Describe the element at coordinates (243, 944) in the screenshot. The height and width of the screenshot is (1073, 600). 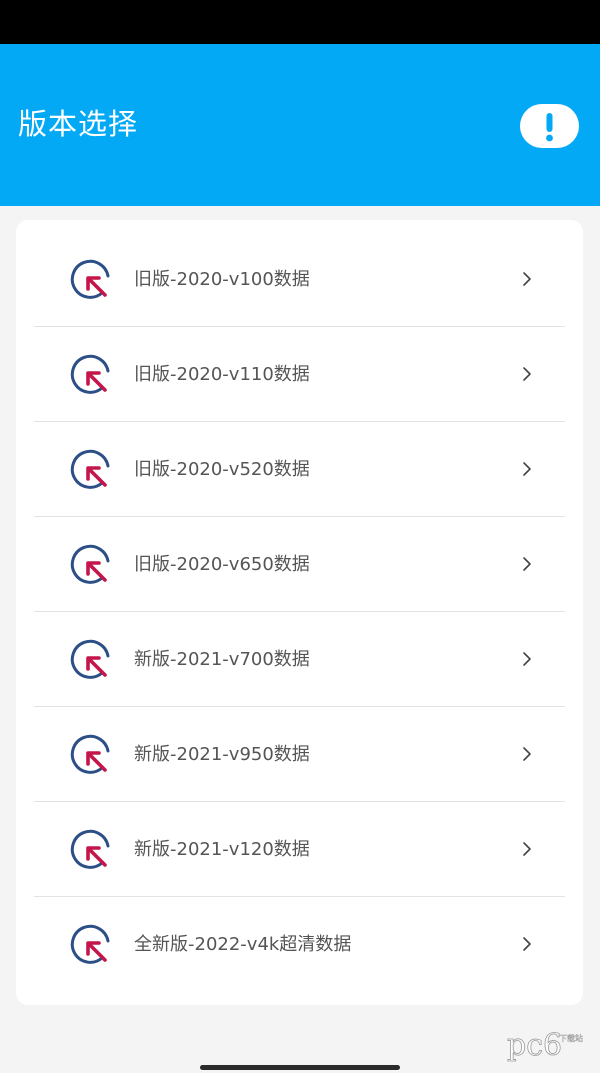
I see `list-item-label: 全新版-2022-v4k超清数据` at that location.